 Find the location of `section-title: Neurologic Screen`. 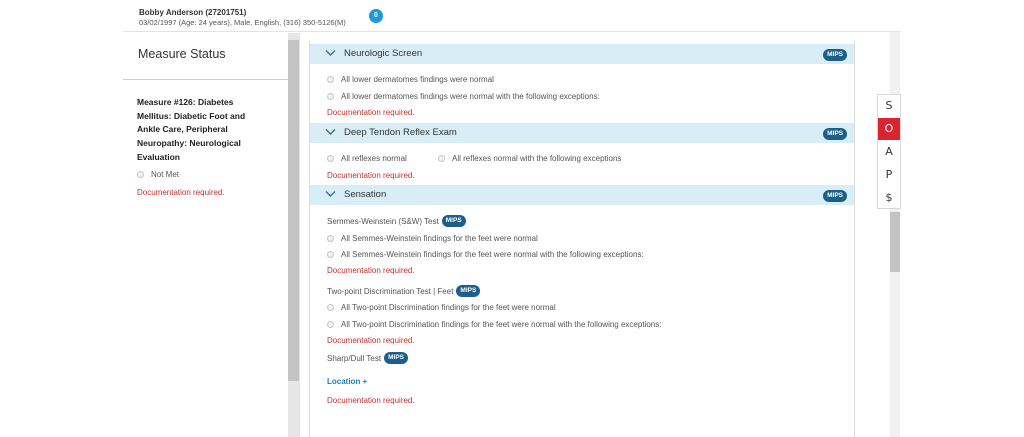

section-title: Neurologic Screen is located at coordinates (383, 53).